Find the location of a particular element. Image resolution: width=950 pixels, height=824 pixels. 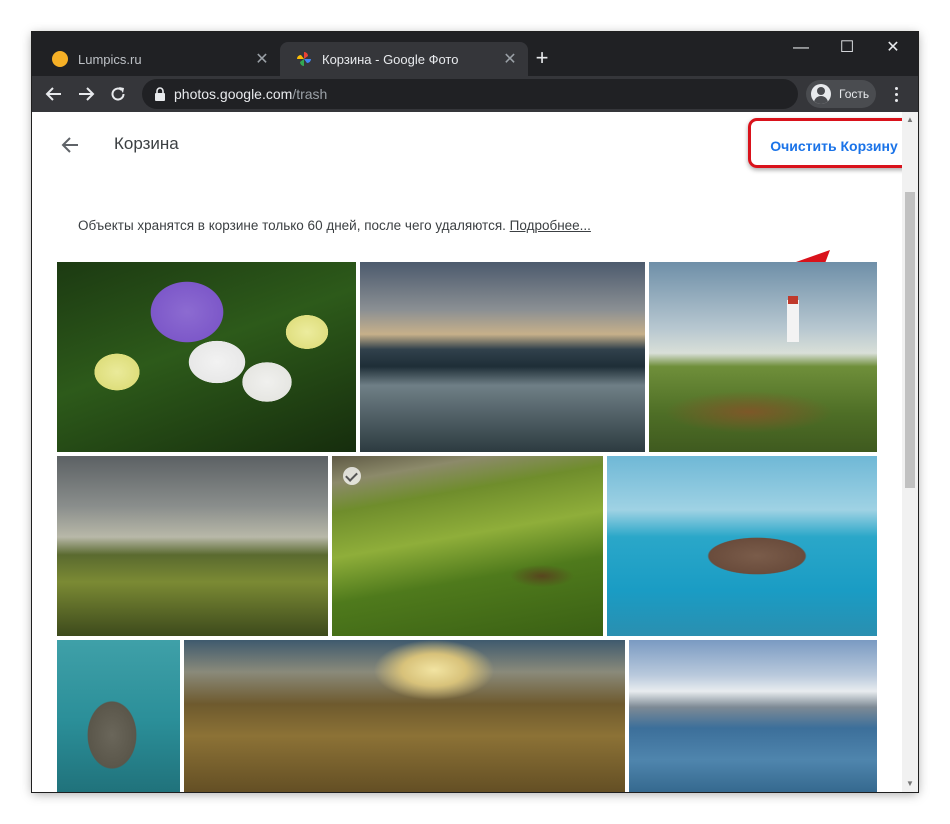

back-arrow-button is located at coordinates (71, 145).